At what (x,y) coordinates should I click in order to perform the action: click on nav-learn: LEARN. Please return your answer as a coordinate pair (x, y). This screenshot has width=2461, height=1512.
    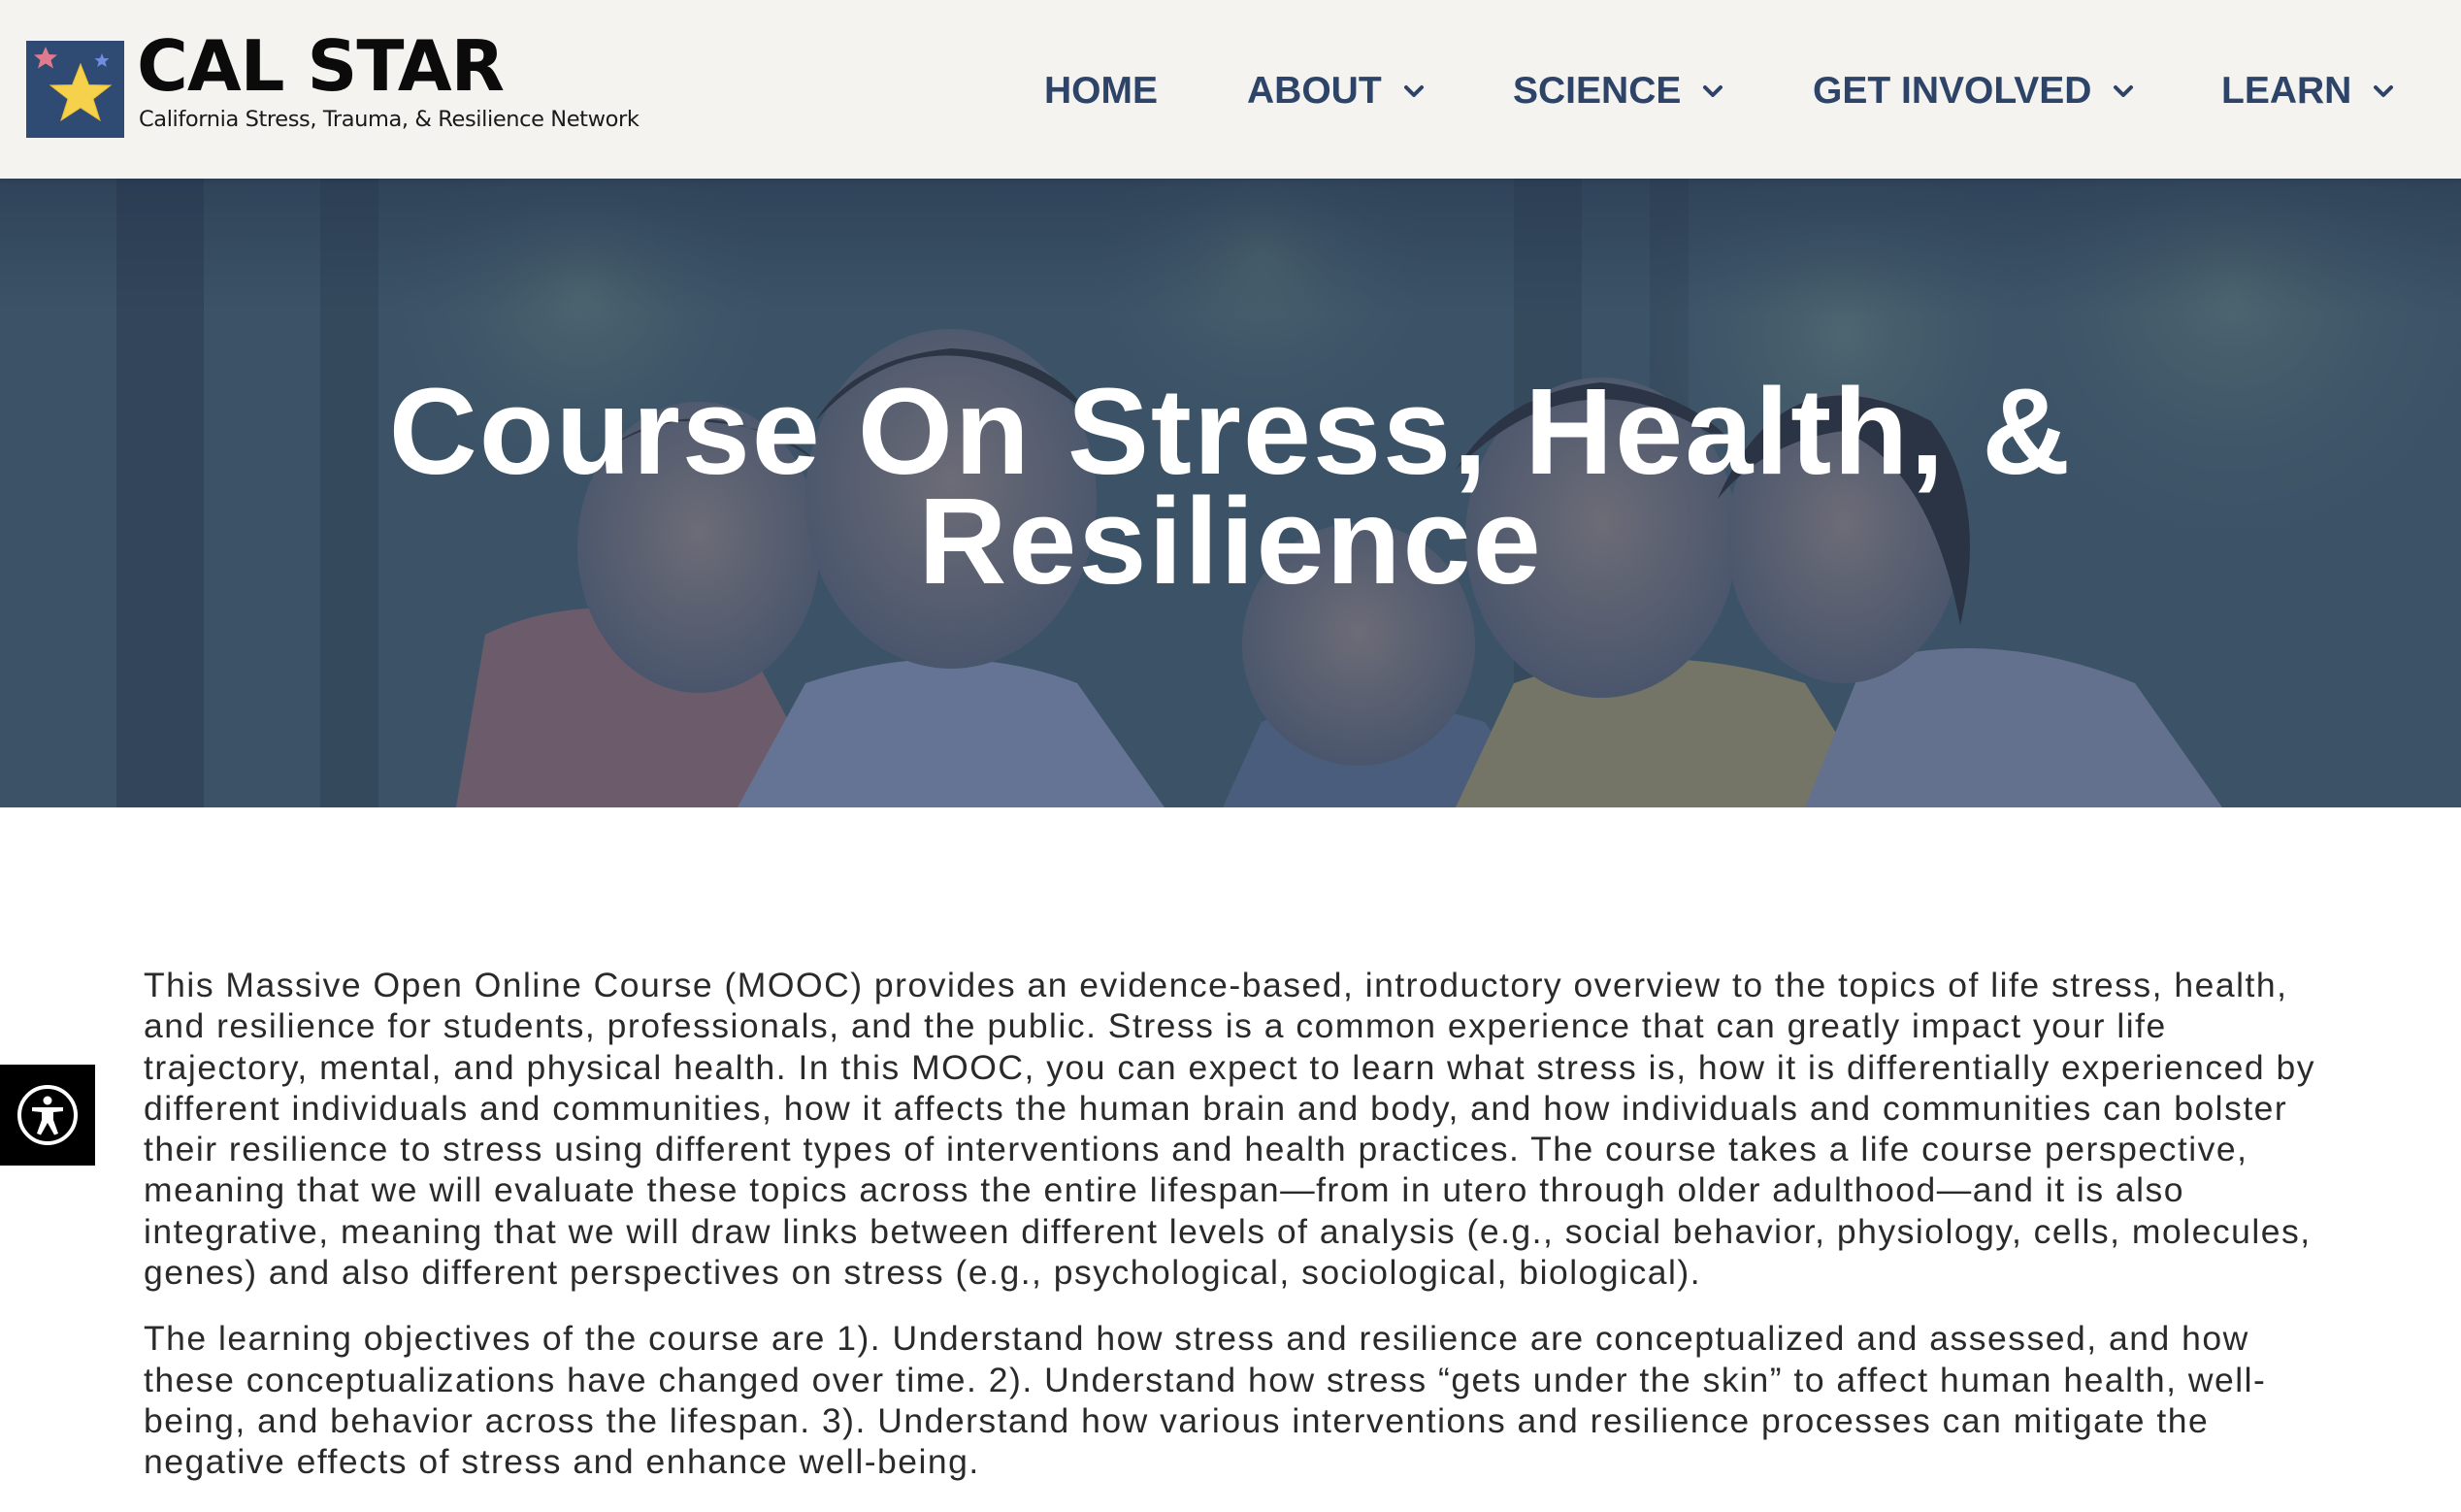
    Looking at the image, I should click on (2307, 91).